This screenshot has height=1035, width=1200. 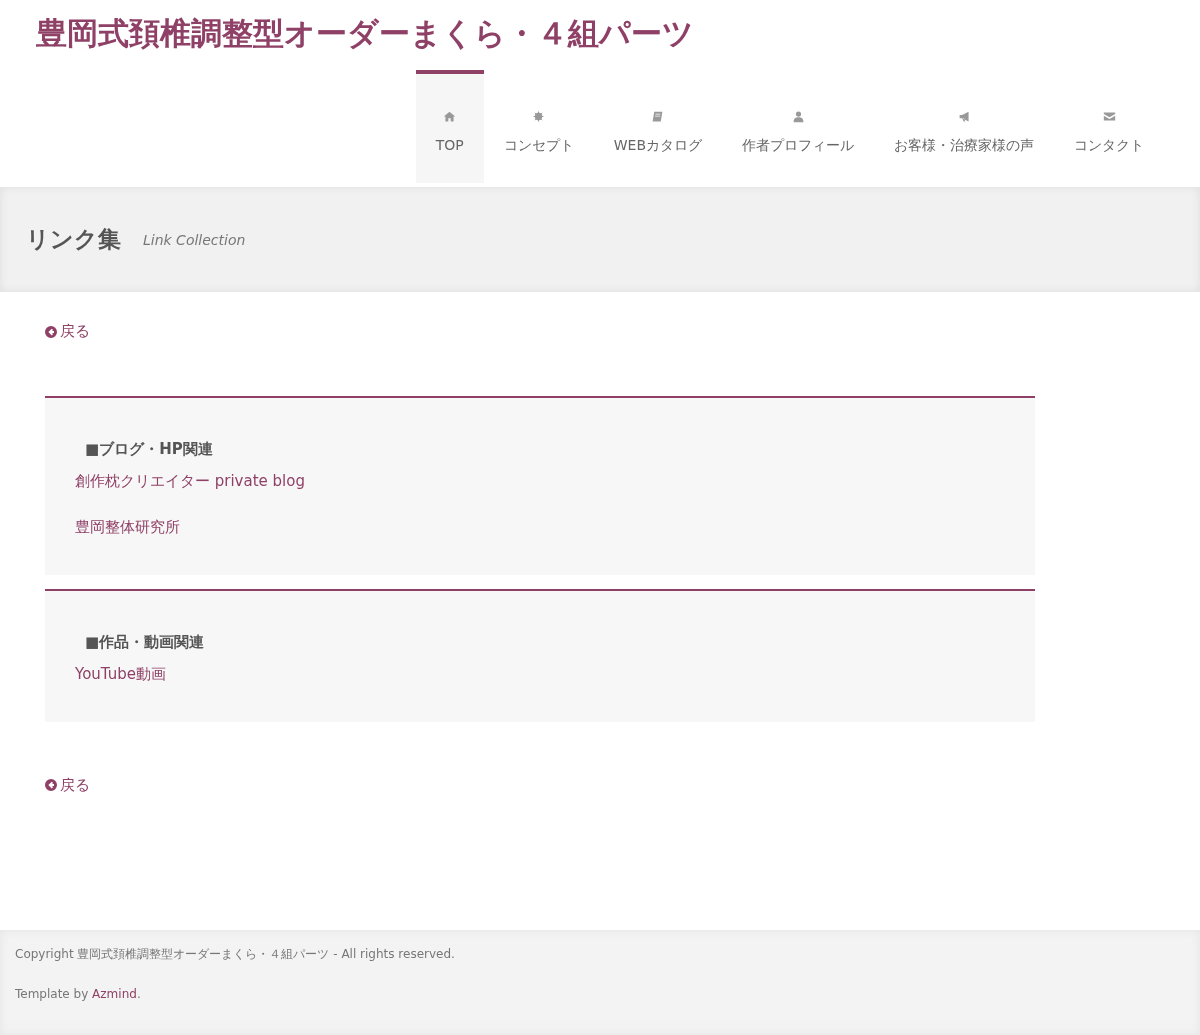 I want to click on link: YouTube動画, so click(x=120, y=673).